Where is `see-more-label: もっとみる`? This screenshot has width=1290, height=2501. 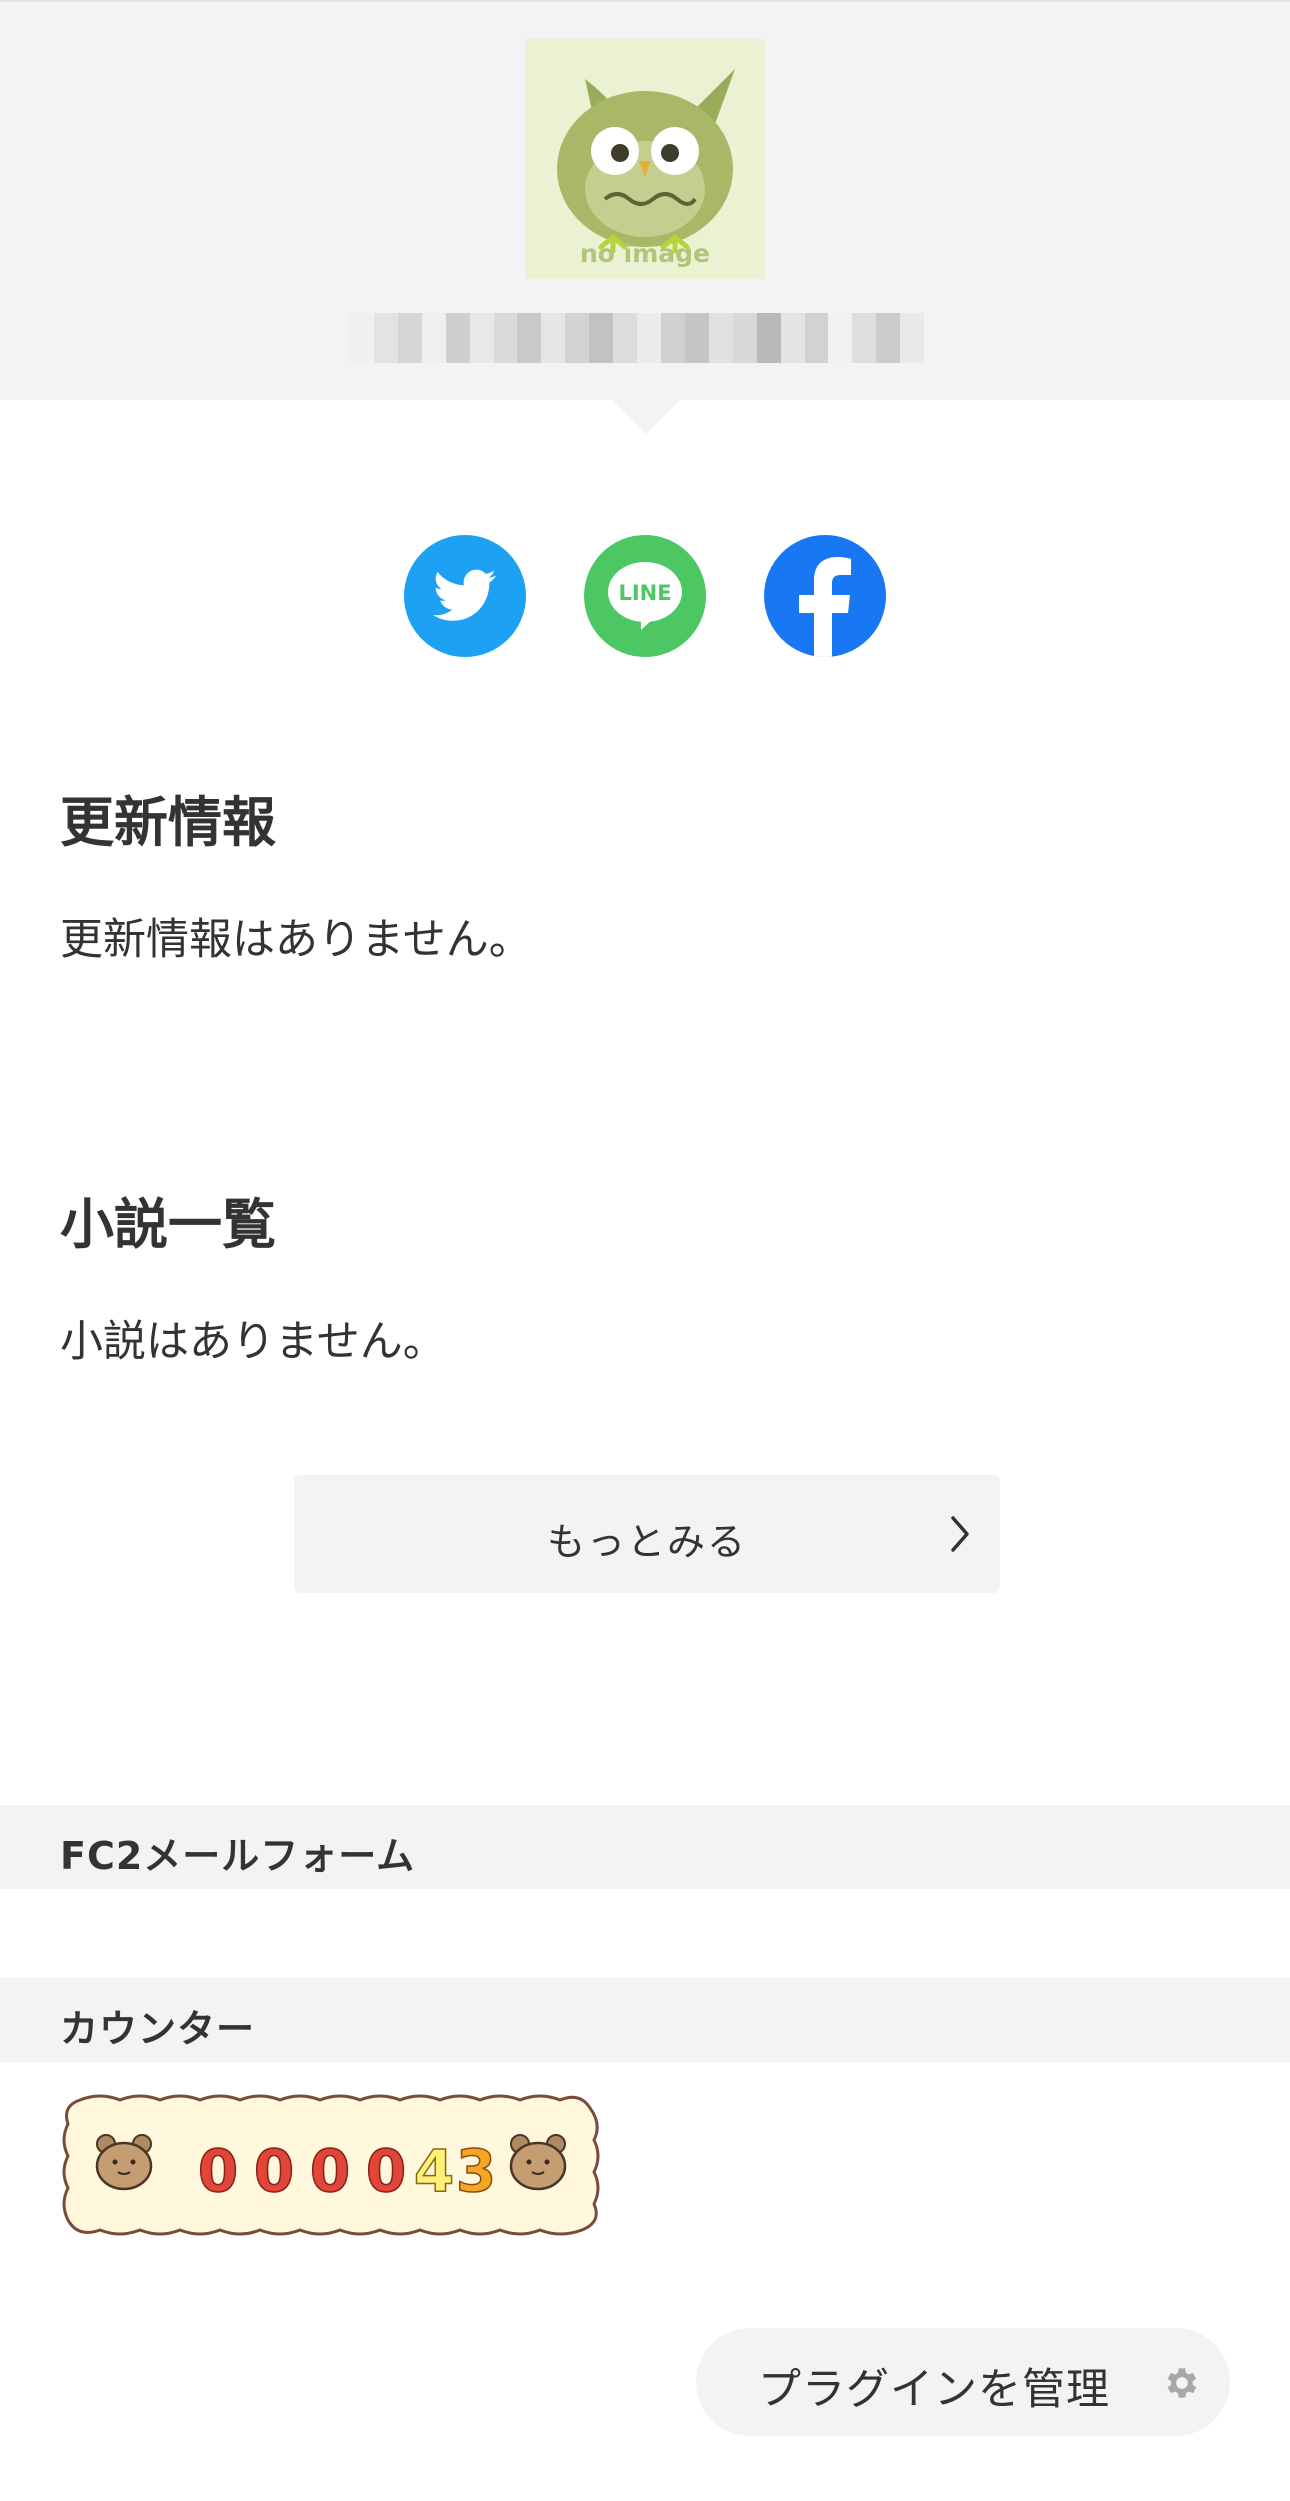
see-more-label: もっとみる is located at coordinates (646, 1542).